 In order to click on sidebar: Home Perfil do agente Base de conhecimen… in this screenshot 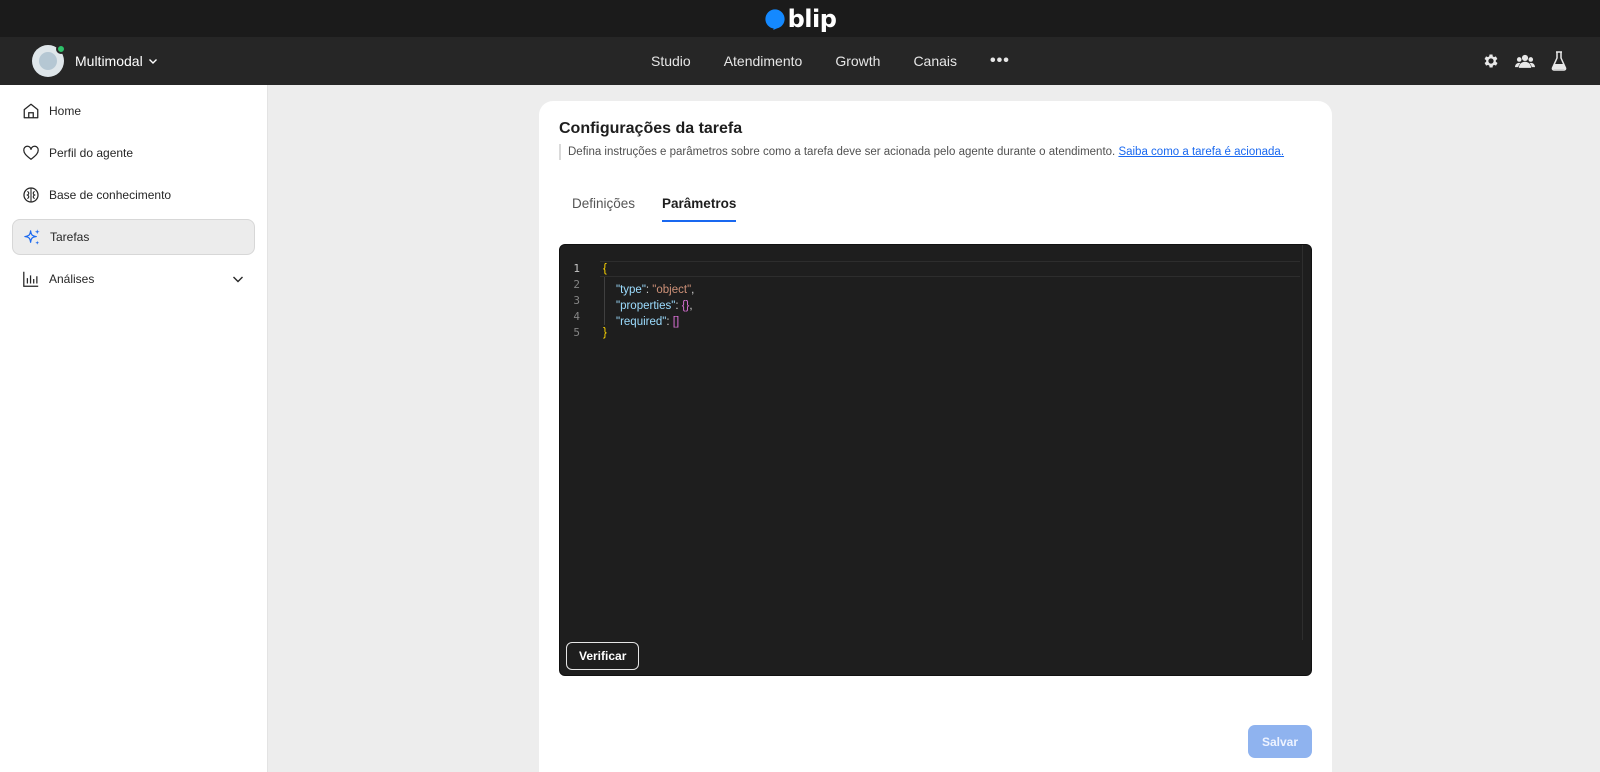, I will do `click(134, 428)`.